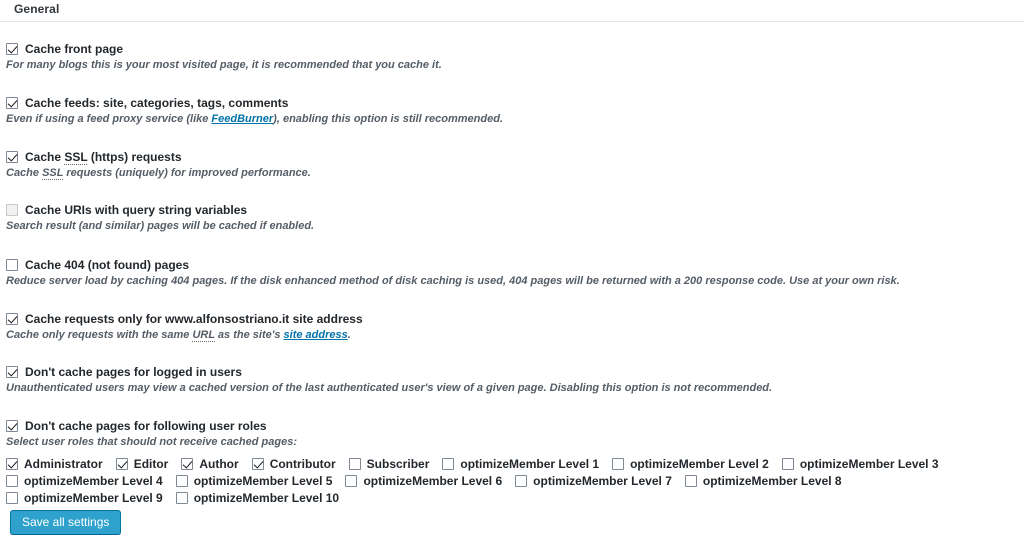 This screenshot has height=535, width=1024. I want to click on role-optimizemember-level-1-checkbox, so click(448, 464).